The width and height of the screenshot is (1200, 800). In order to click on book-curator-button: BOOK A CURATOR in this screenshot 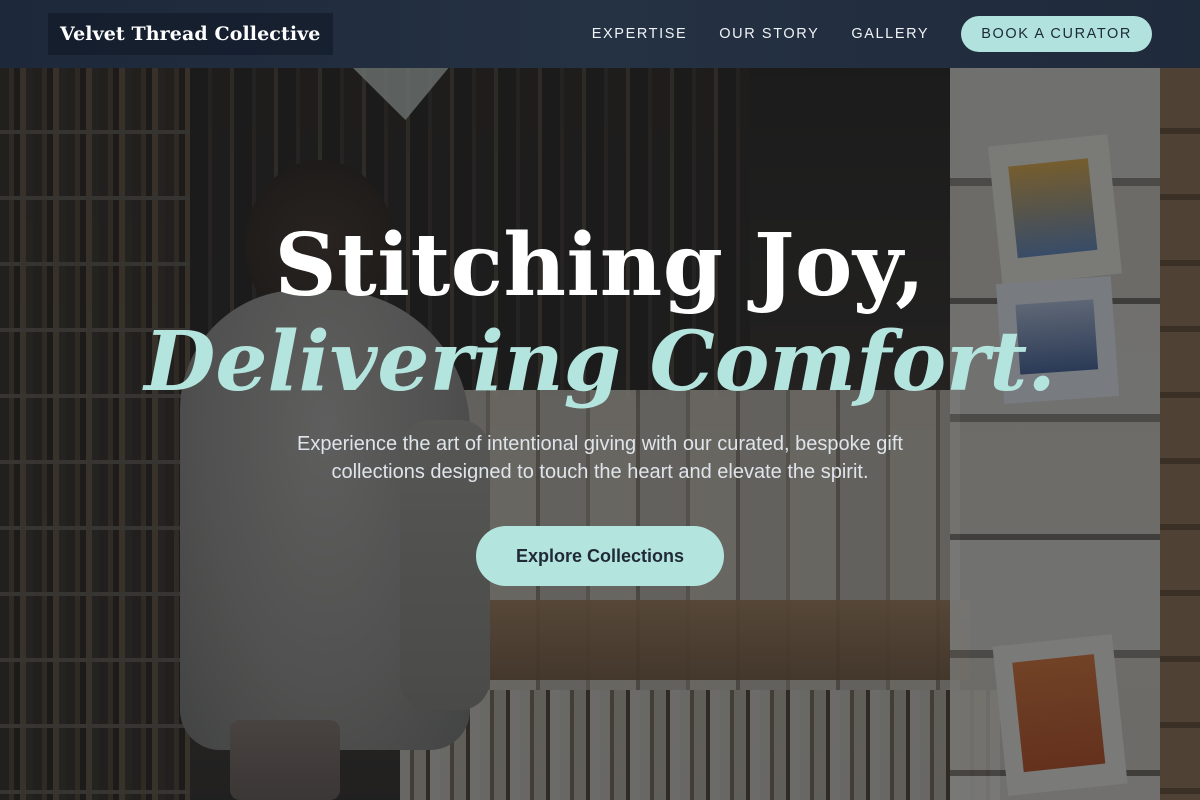, I will do `click(1056, 34)`.